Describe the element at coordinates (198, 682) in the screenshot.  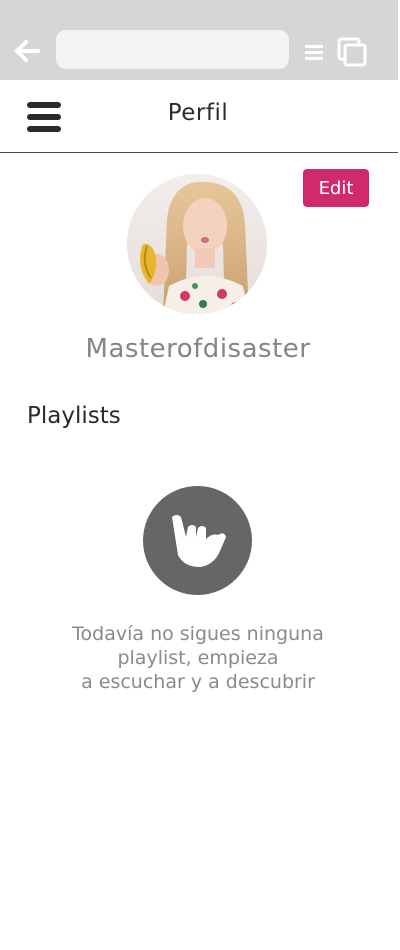
I see `empty-message-line: a escuchar y a descubrir` at that location.